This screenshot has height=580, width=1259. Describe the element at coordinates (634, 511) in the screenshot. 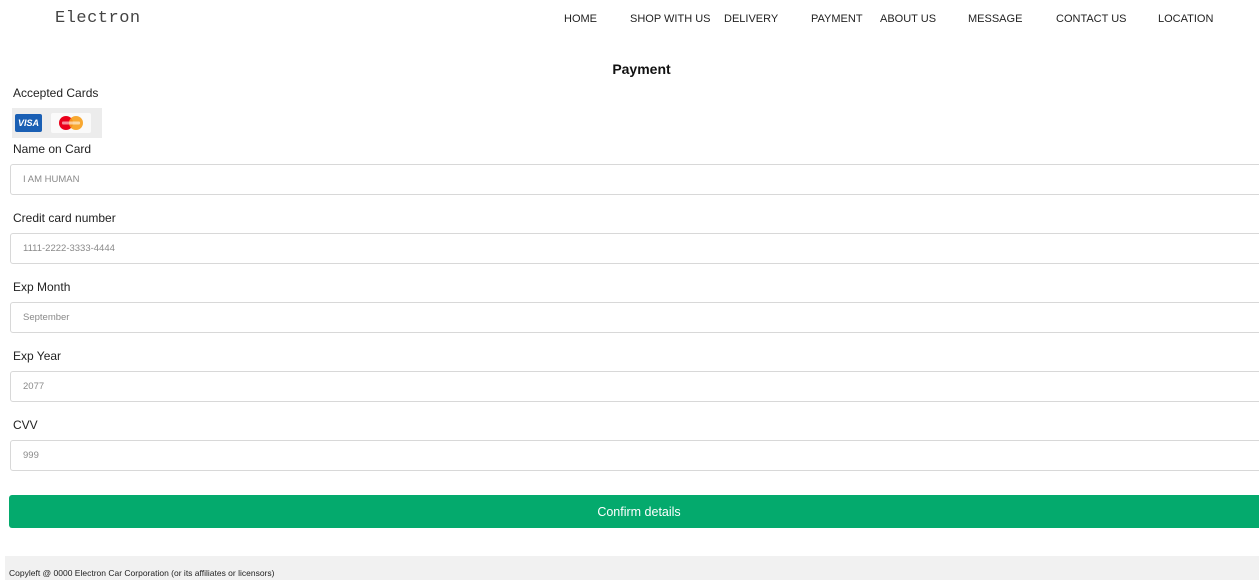

I see `confirm-details-button: Confirm details` at that location.